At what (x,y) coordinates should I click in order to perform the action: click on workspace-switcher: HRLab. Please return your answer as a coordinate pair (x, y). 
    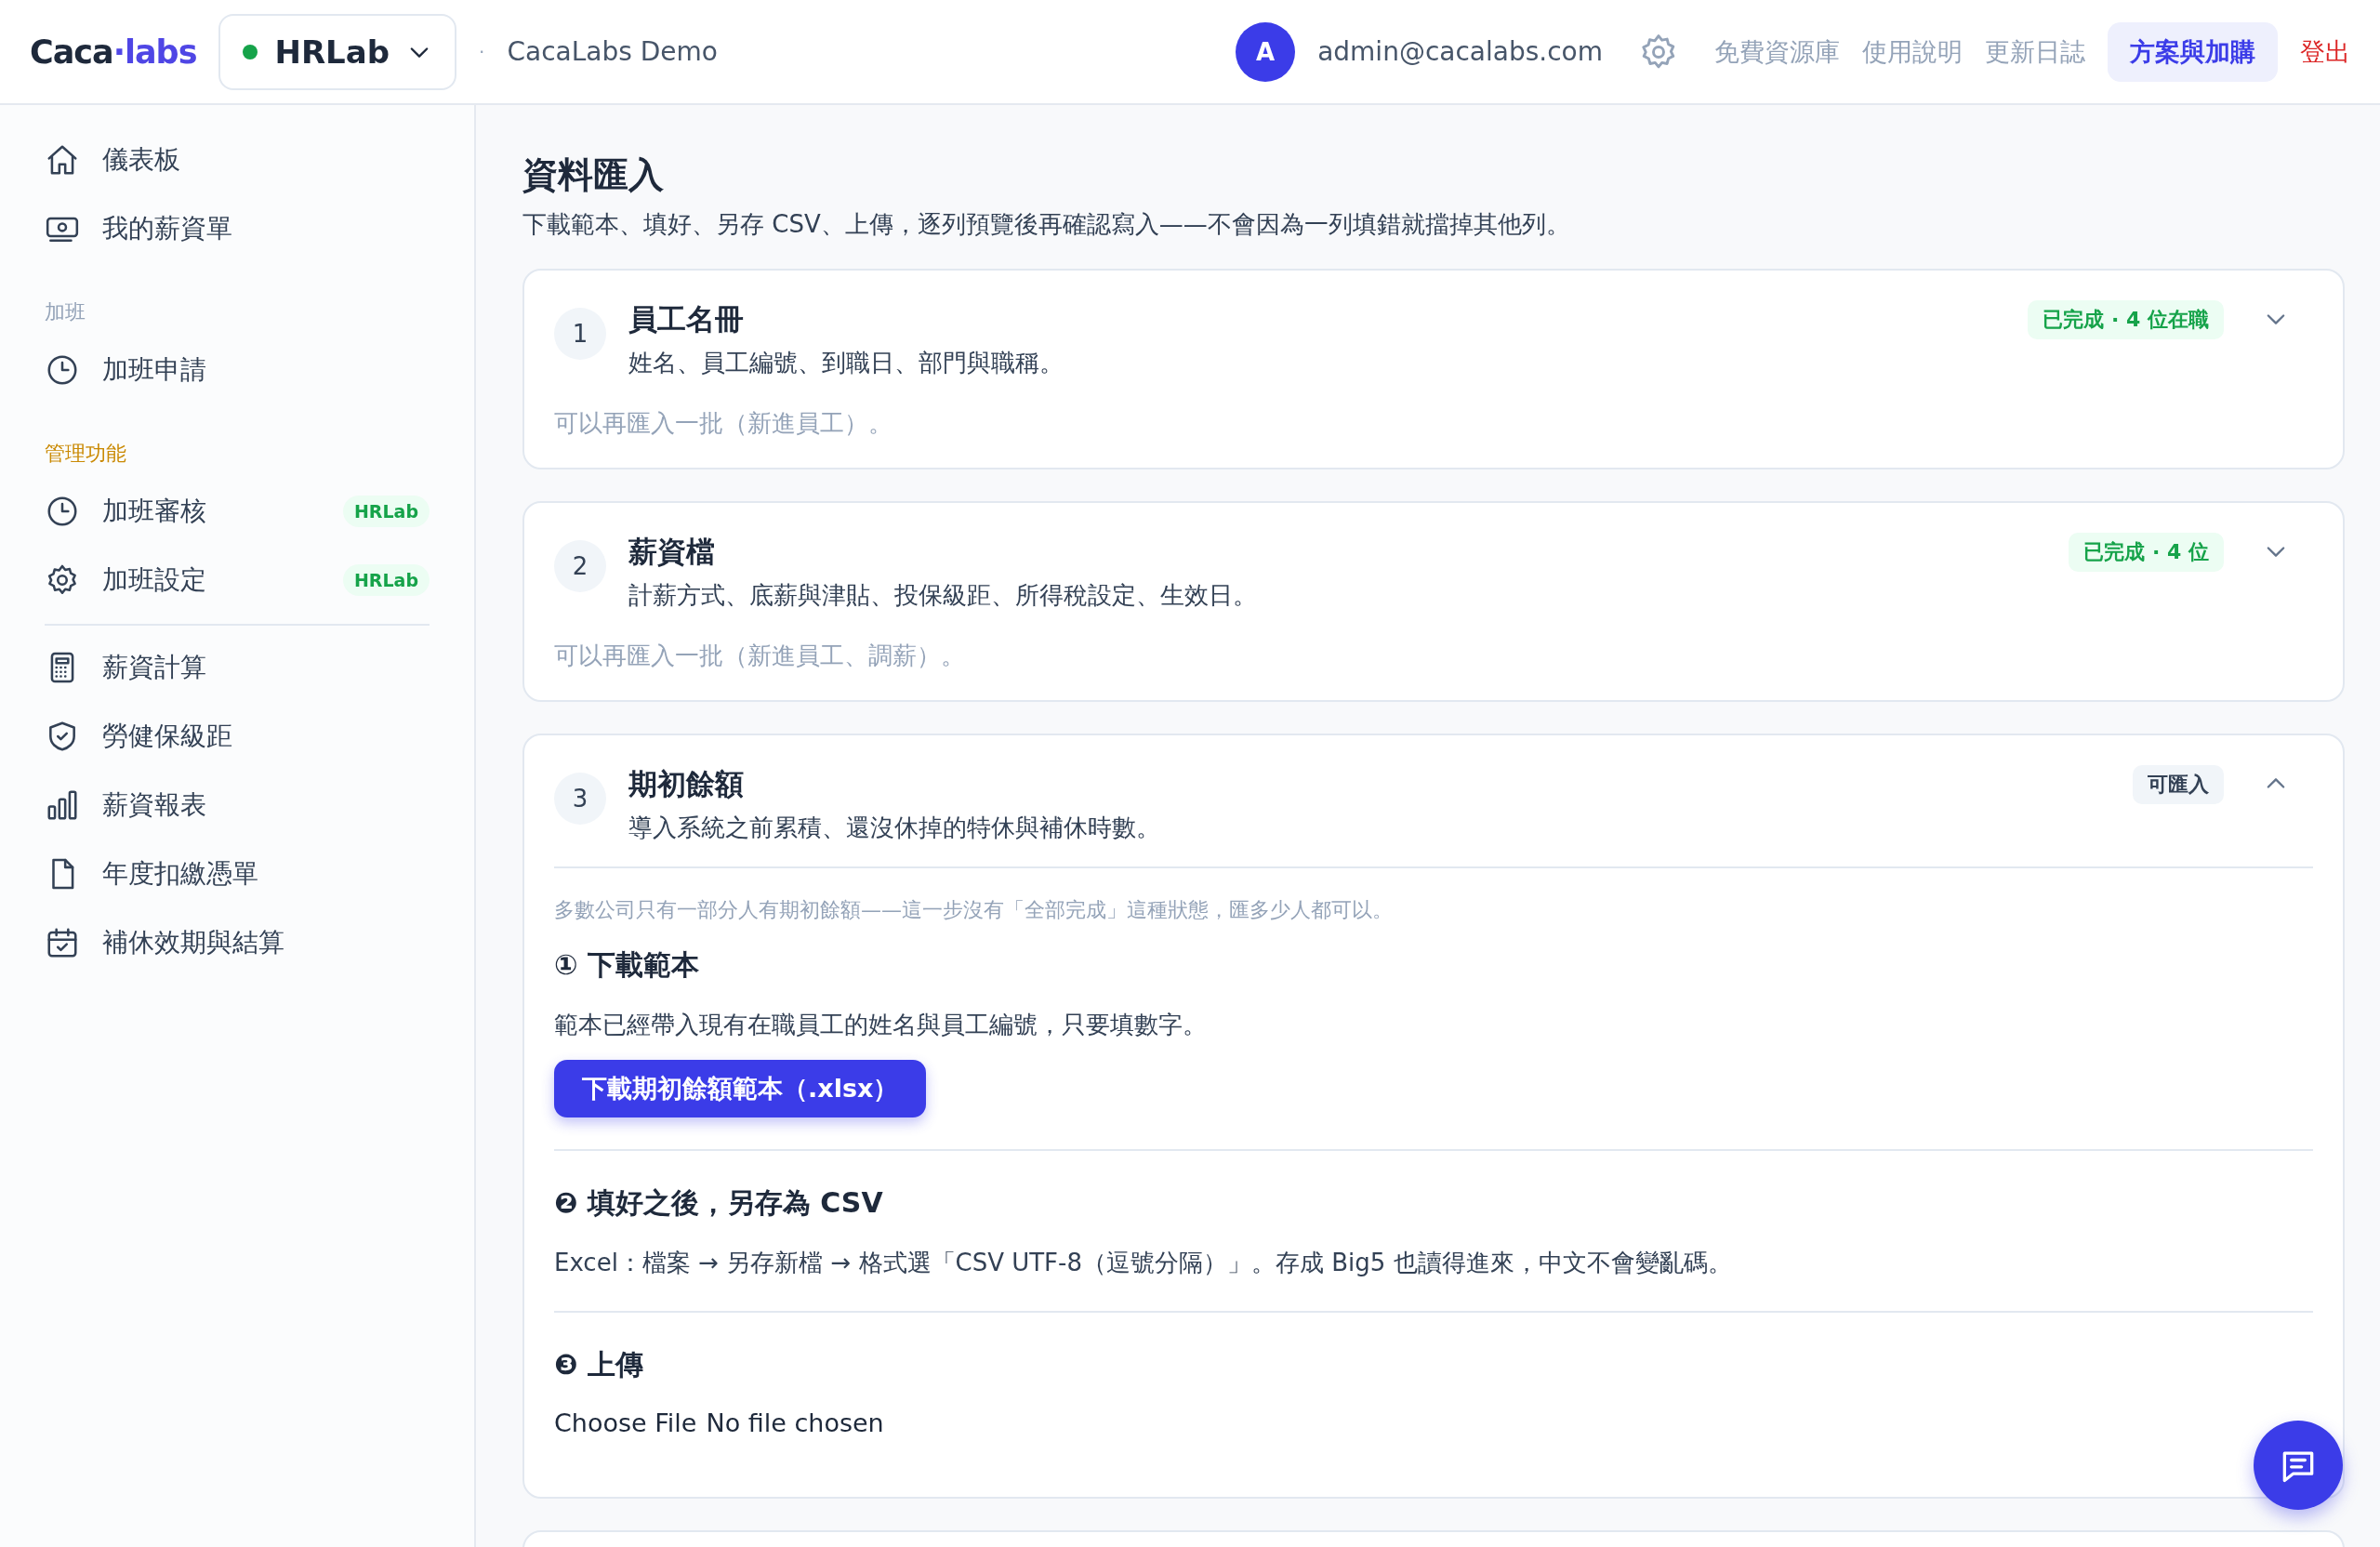
    Looking at the image, I should click on (337, 51).